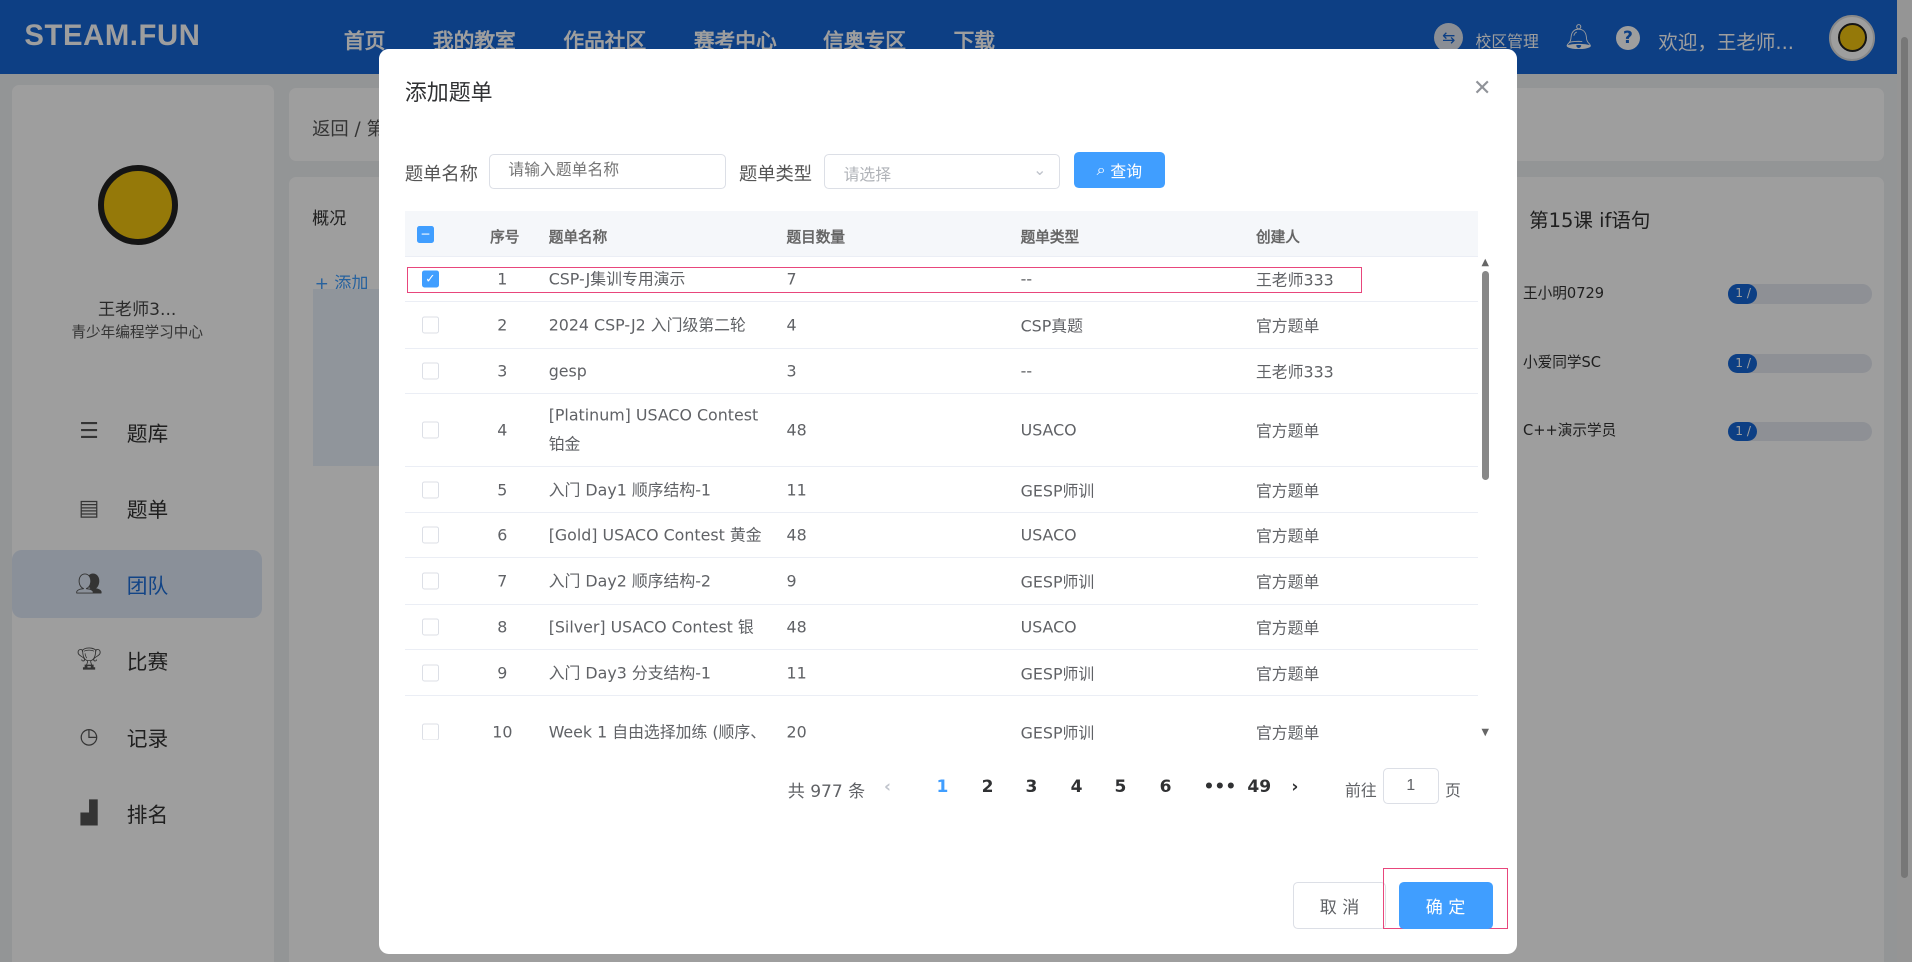 The height and width of the screenshot is (962, 1912). What do you see at coordinates (1220, 787) in the screenshot?
I see `page-6: •••` at bounding box center [1220, 787].